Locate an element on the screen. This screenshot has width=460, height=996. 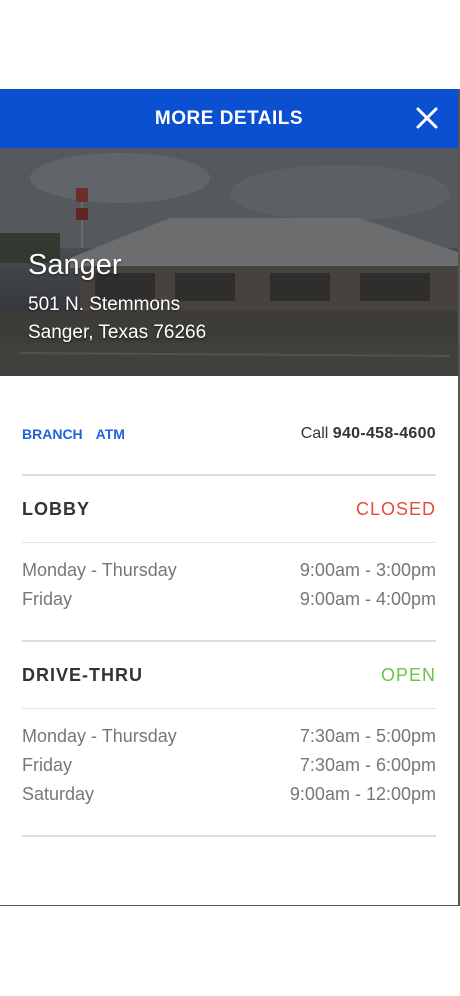
drive-thru-header: DRIVE-THRU OPEN is located at coordinates (229, 675).